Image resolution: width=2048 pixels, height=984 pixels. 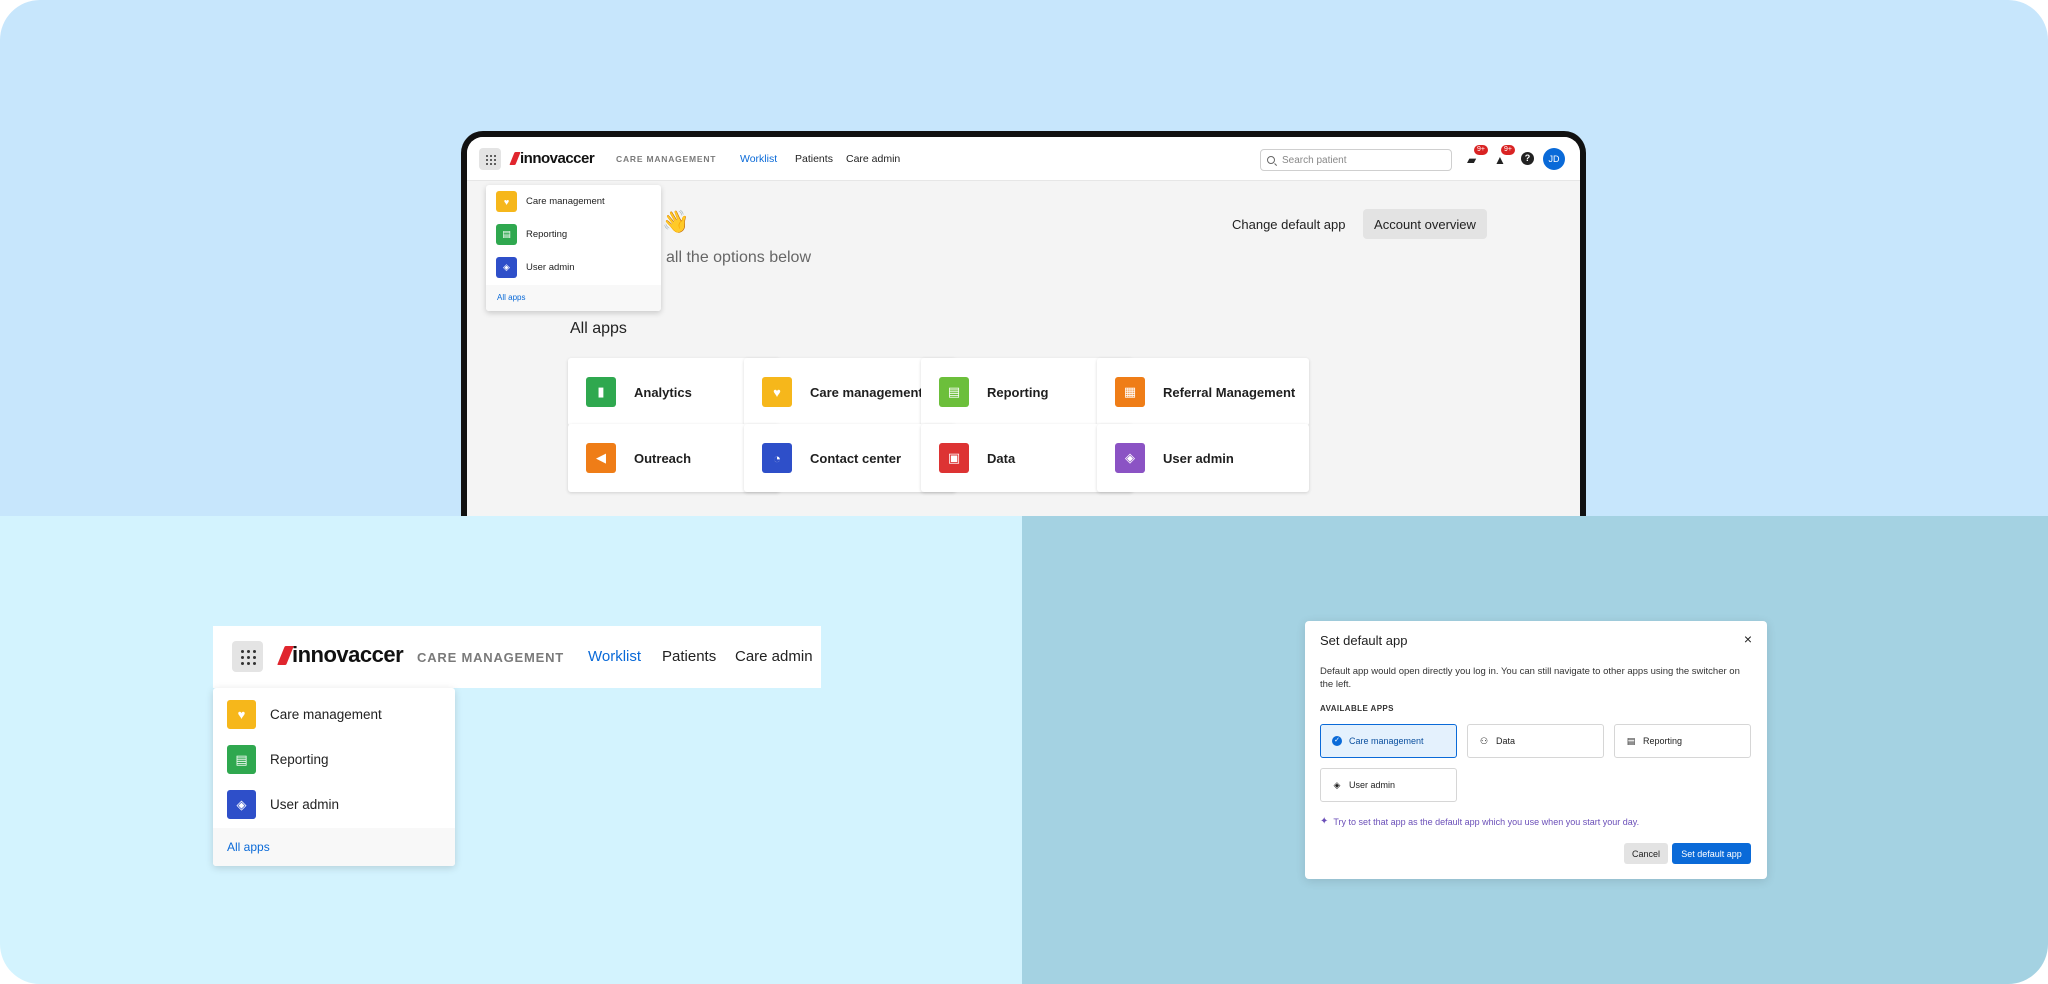 I want to click on nav-link-patients-large: Patients, so click(x=689, y=656).